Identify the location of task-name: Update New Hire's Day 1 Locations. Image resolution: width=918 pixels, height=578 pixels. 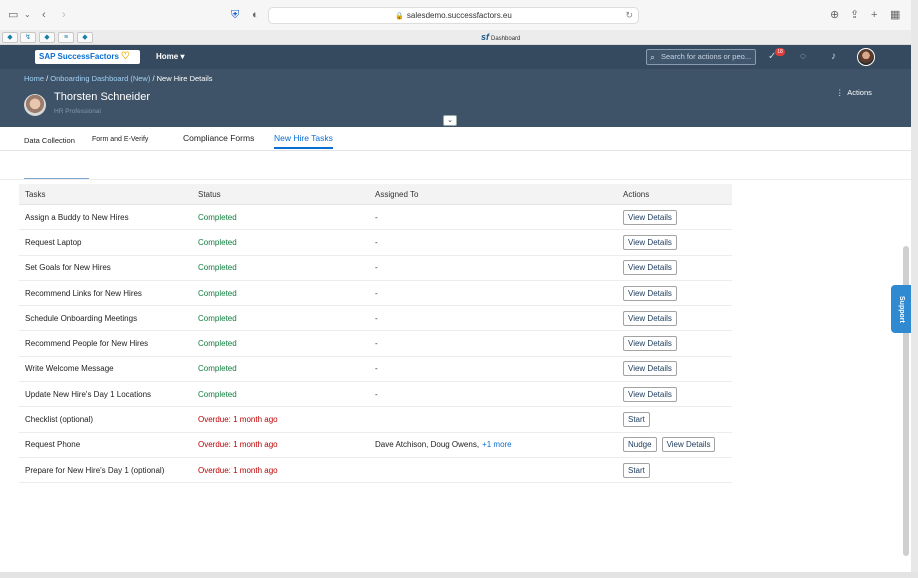
(88, 394).